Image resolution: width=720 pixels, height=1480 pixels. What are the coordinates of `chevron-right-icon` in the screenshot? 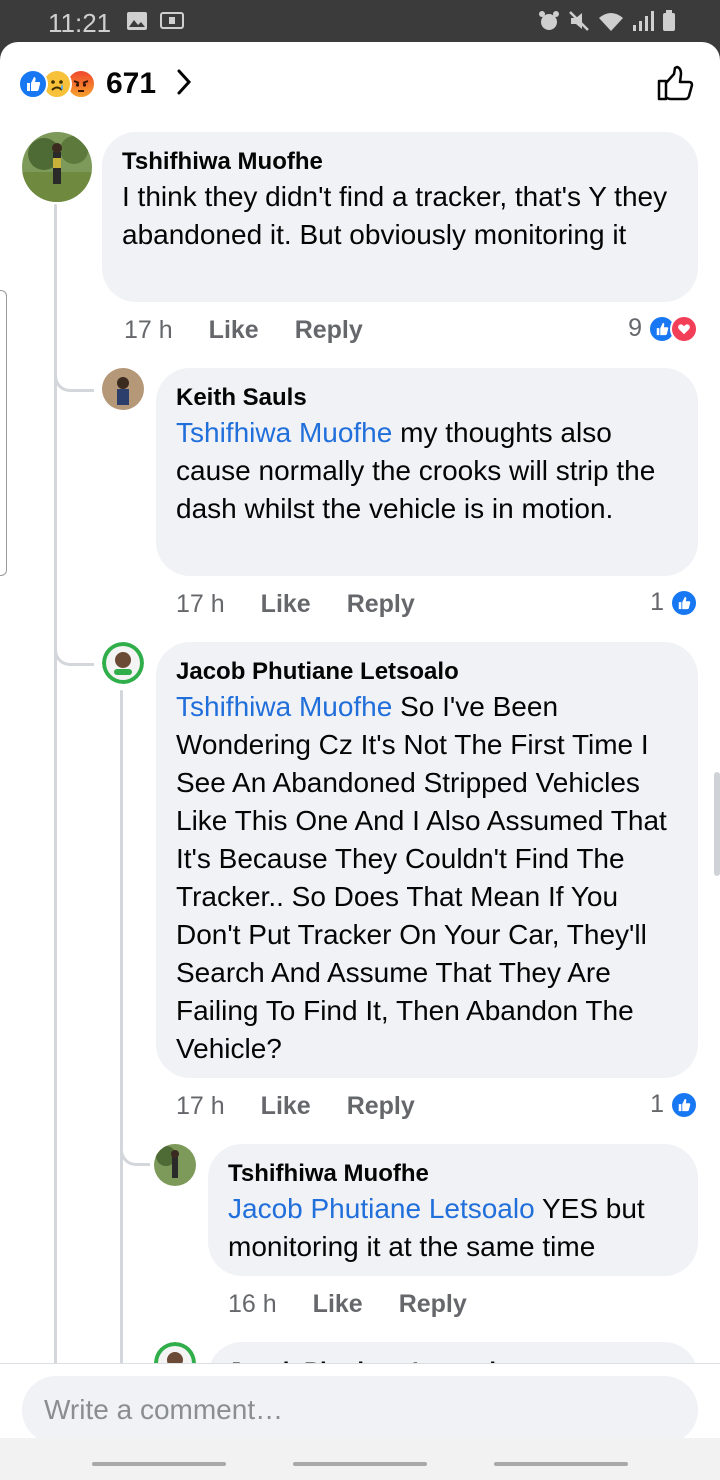 It's located at (184, 84).